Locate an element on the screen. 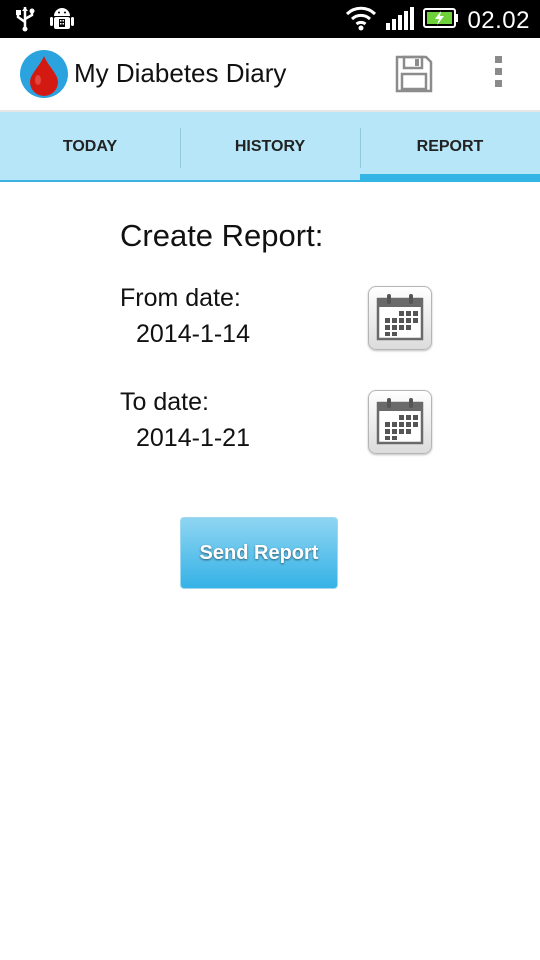  app-logo is located at coordinates (44, 74).